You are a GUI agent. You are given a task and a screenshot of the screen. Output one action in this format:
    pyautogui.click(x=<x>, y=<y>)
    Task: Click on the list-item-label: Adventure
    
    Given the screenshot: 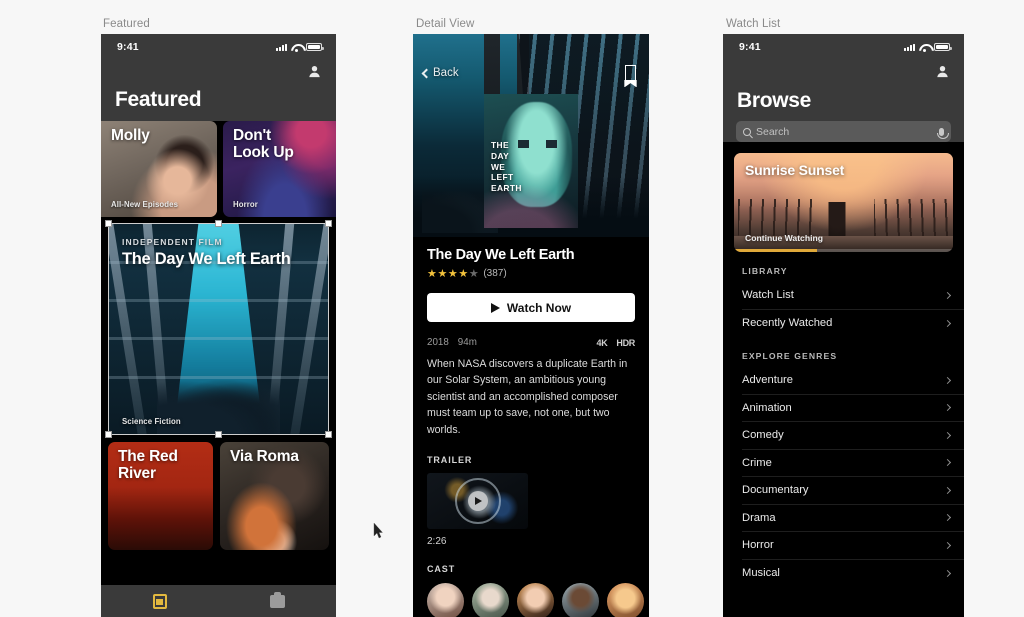 What is the action you would take?
    pyautogui.click(x=767, y=380)
    